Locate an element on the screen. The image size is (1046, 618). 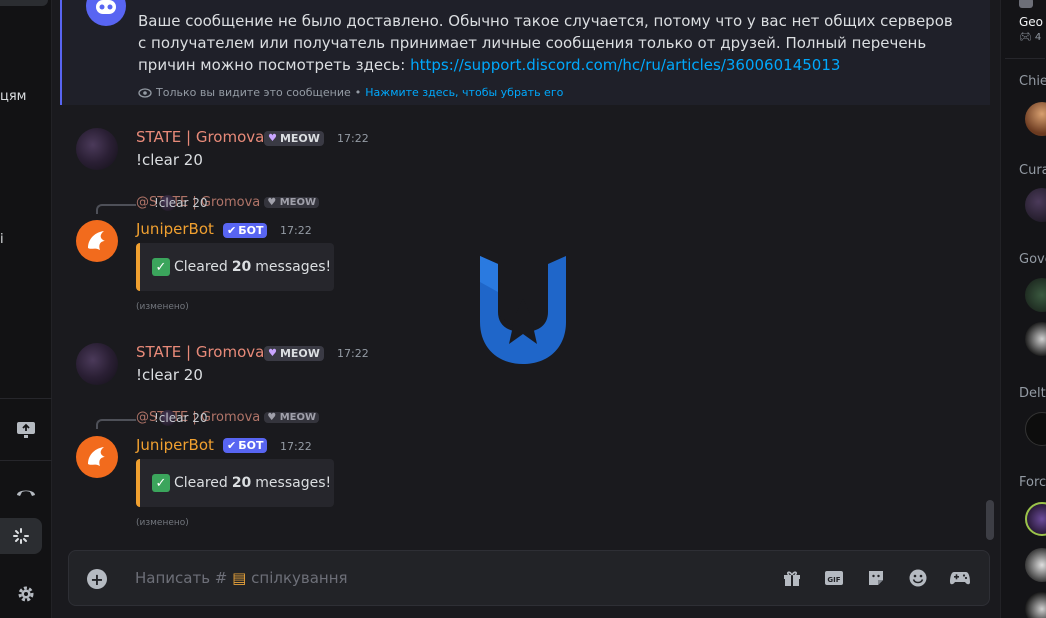
gamepad-icon is located at coordinates (960, 578).